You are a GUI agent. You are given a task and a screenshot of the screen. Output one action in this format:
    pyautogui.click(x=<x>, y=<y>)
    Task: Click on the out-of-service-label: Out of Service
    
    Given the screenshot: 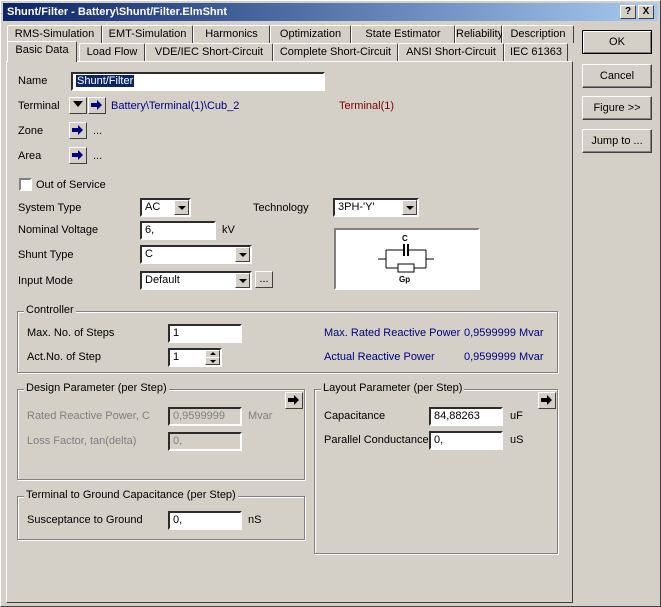 What is the action you would take?
    pyautogui.click(x=71, y=185)
    